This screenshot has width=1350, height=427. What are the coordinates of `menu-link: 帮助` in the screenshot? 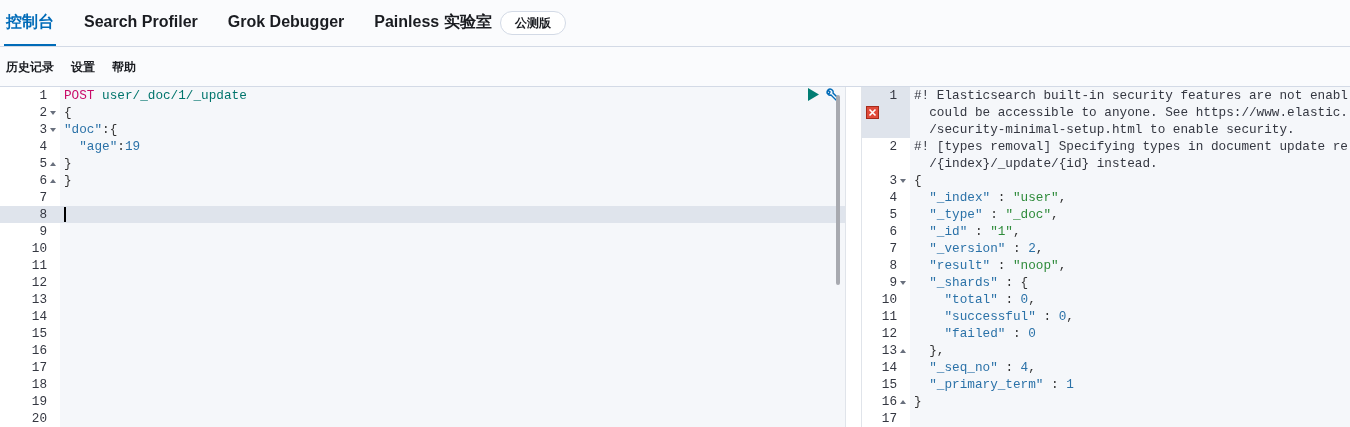 It's located at (124, 66).